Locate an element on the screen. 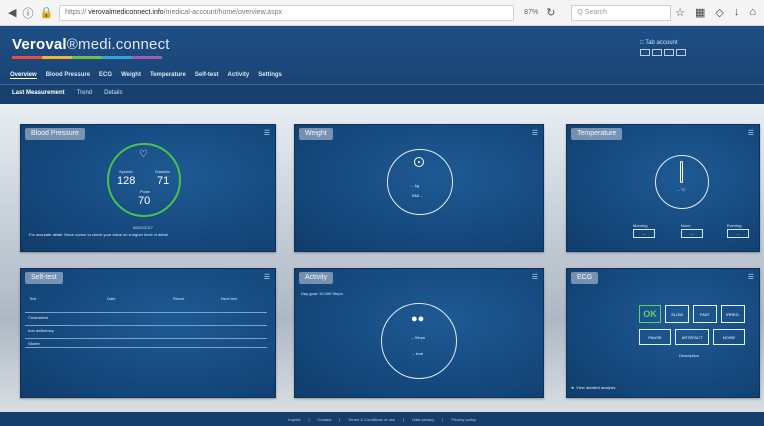  help-button is located at coordinates (681, 52).